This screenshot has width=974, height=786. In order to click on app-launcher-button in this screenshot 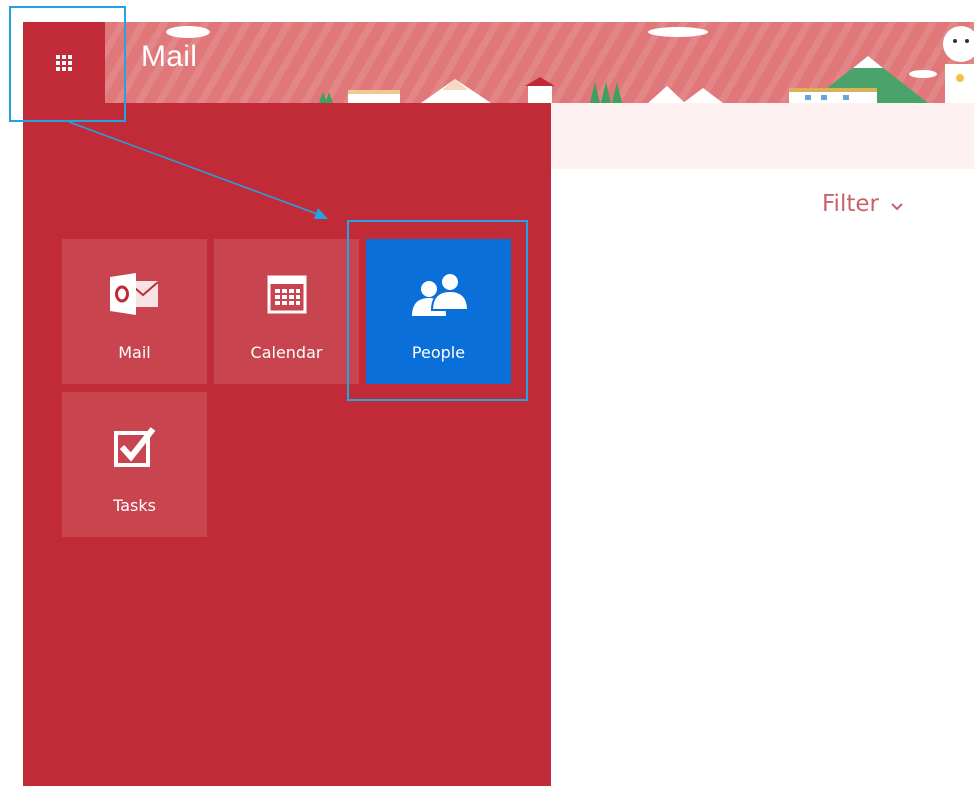, I will do `click(64, 62)`.